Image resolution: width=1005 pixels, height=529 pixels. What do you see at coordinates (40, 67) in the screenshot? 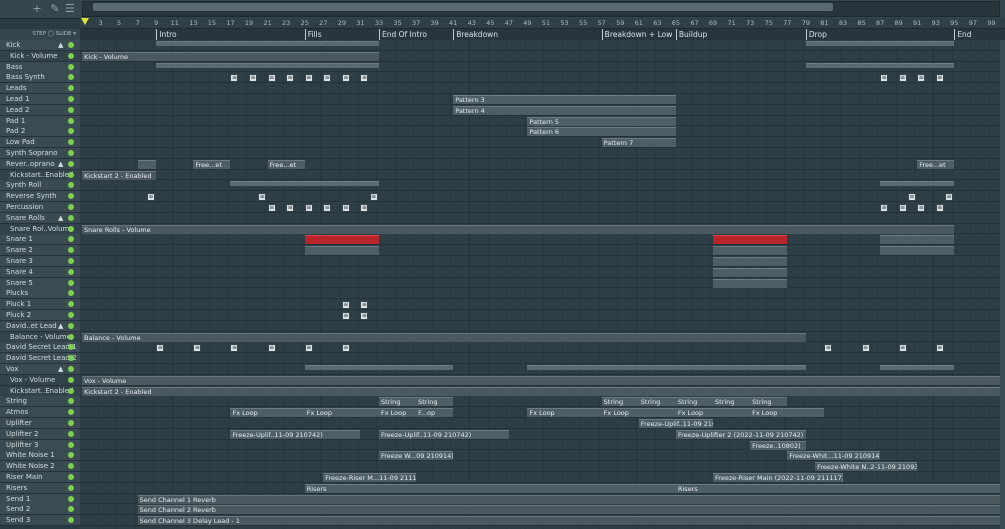
I see `track-header: Bass` at bounding box center [40, 67].